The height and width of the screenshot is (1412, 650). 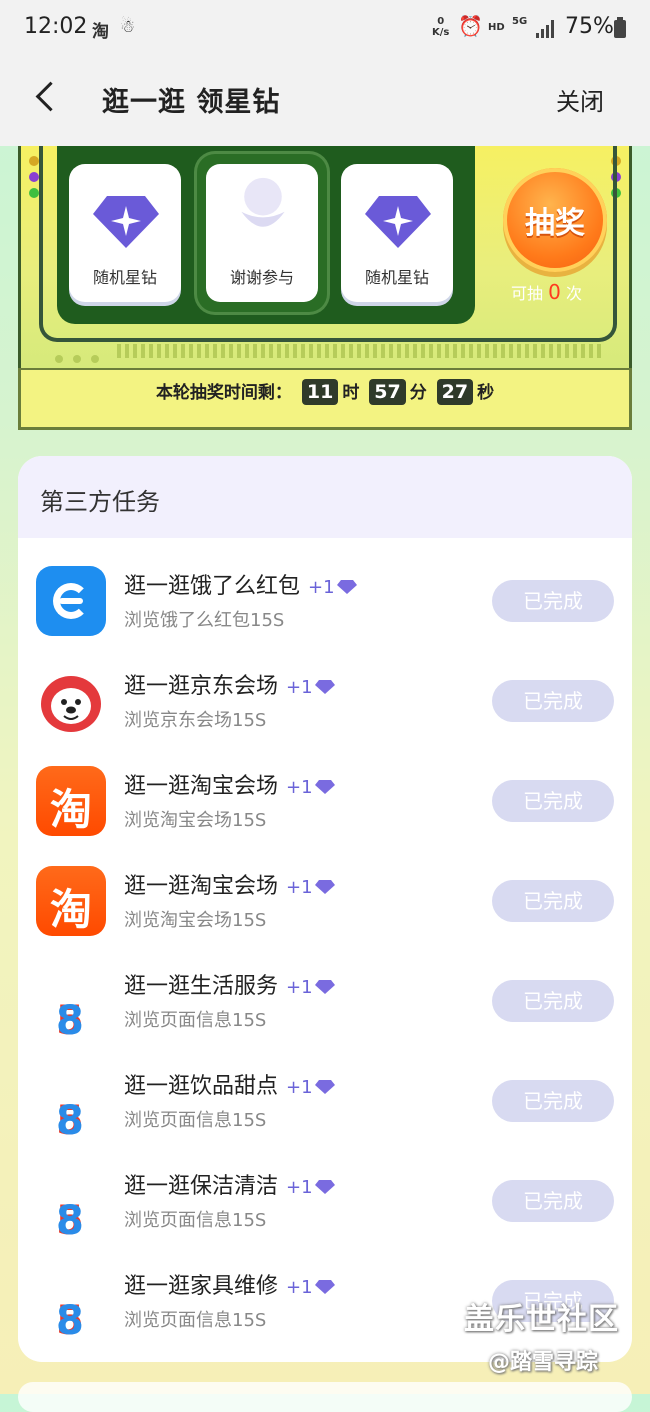 What do you see at coordinates (546, 29) in the screenshot?
I see `signal-icon` at bounding box center [546, 29].